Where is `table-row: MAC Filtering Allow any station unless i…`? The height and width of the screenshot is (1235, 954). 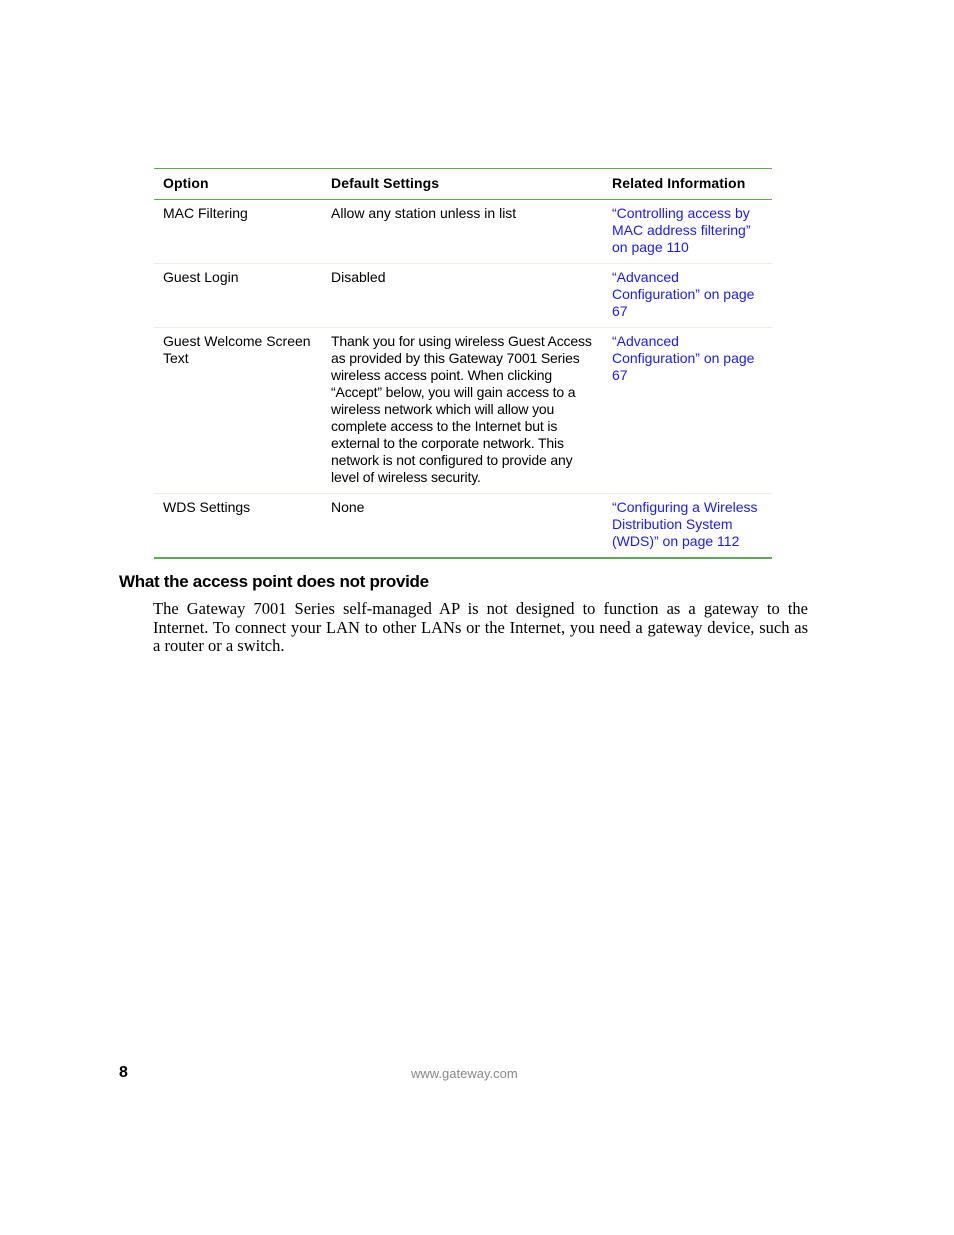
table-row: MAC Filtering Allow any station unless i… is located at coordinates (463, 231).